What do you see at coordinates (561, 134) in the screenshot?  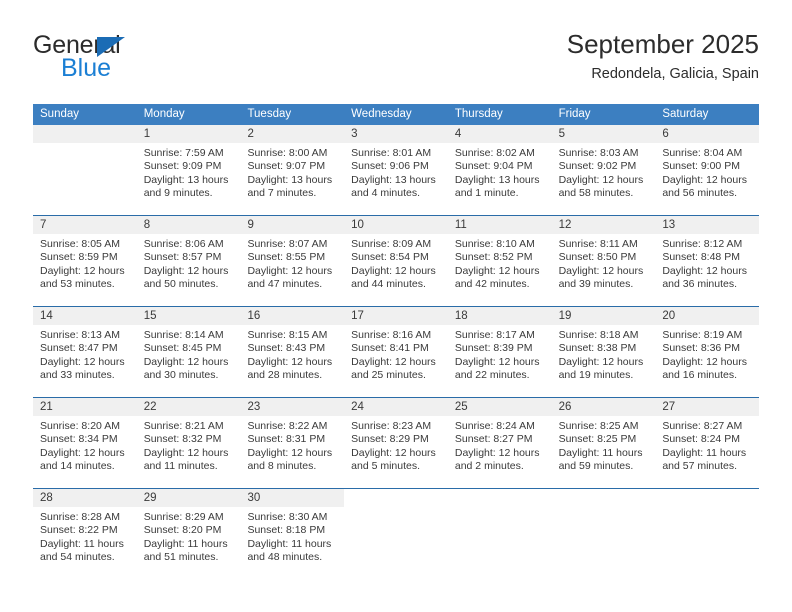 I see `day-number: 5` at bounding box center [561, 134].